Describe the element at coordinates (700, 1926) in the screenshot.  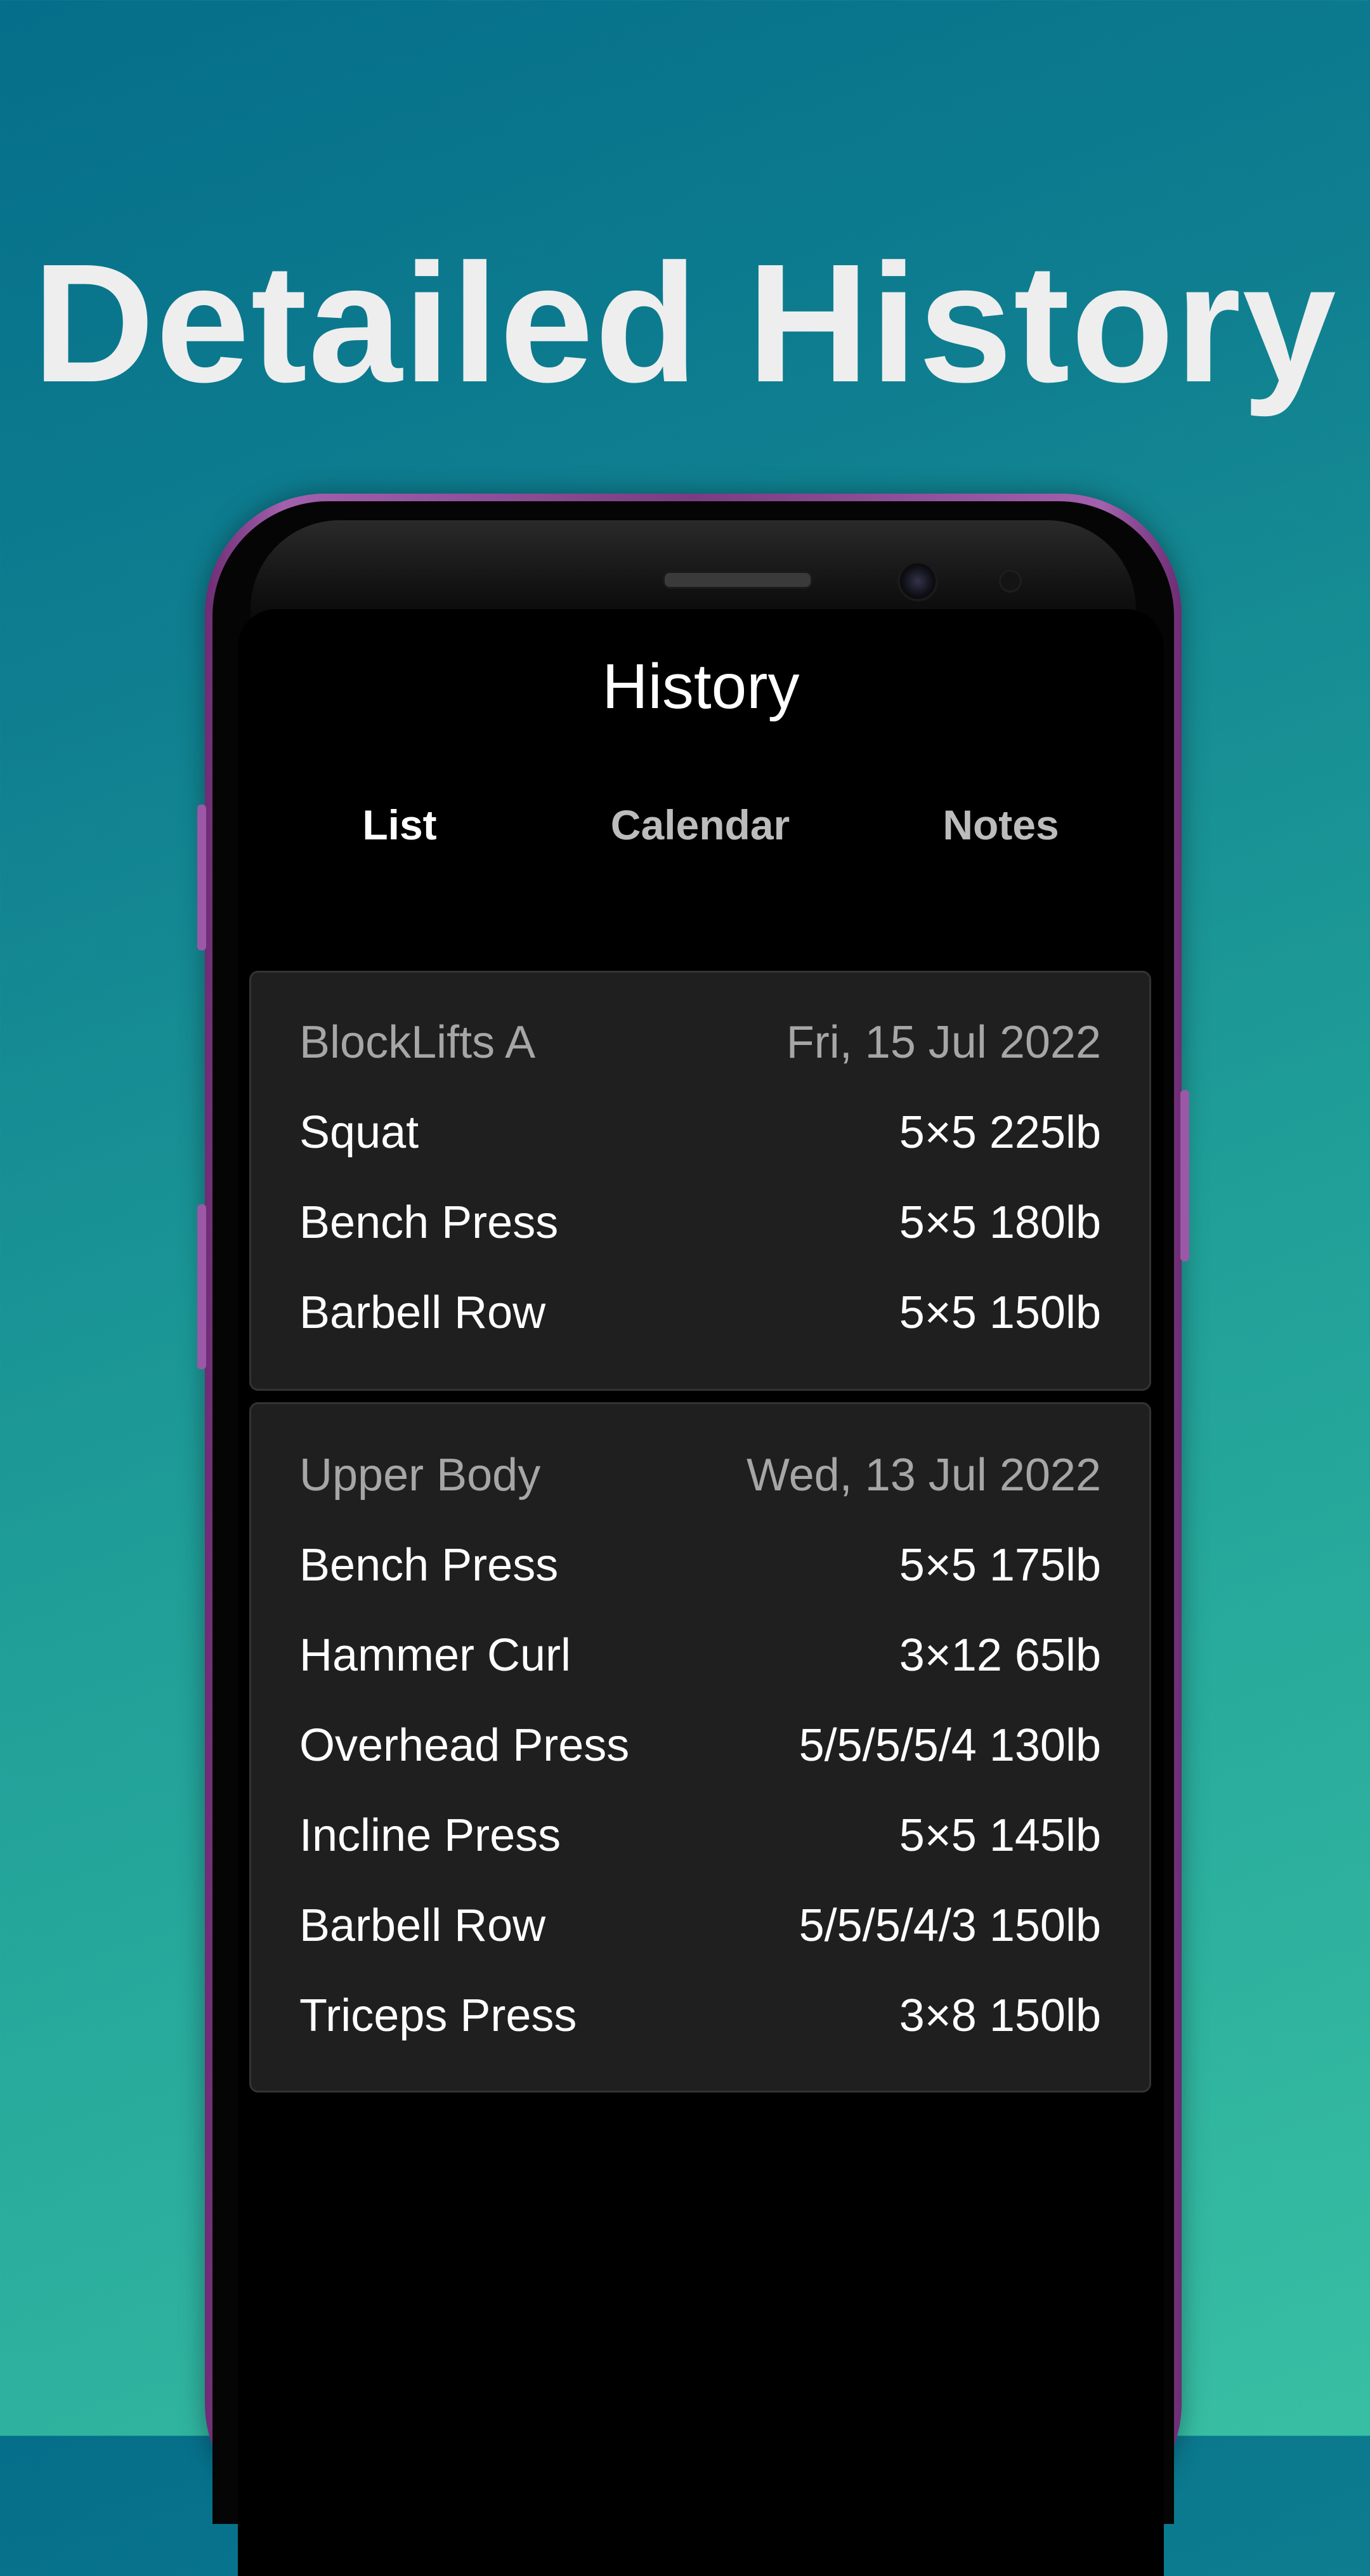
I see `exercise-row: Barbell Row 5/5/5/4/3 150lb` at that location.